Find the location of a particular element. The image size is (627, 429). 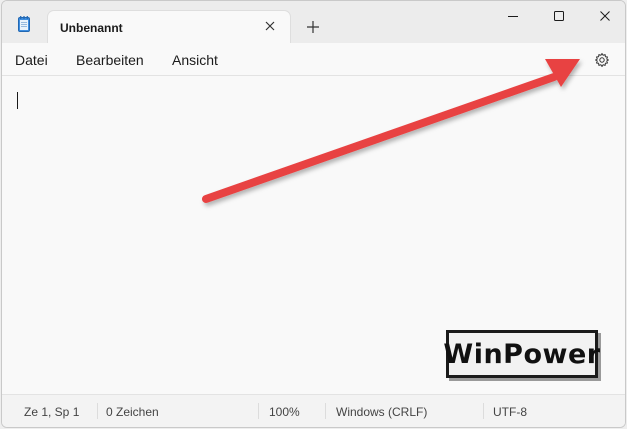

winpower-watermark: WinPower is located at coordinates (522, 354).